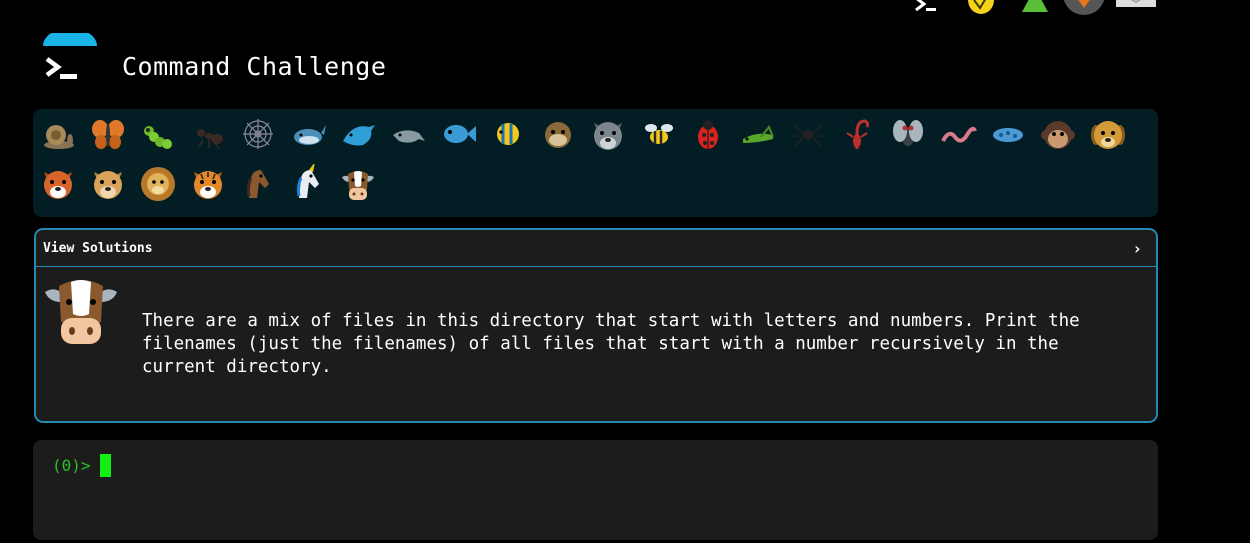 This screenshot has height=543, width=1250. What do you see at coordinates (458, 134) in the screenshot?
I see `level-fish-icon` at bounding box center [458, 134].